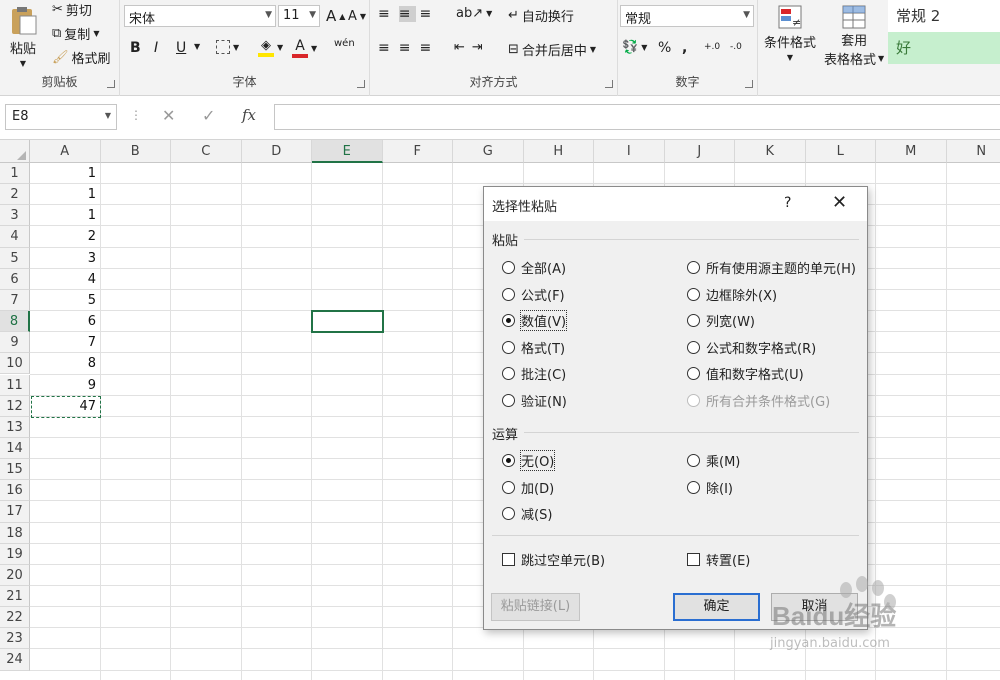 This screenshot has height=680, width=1000. I want to click on cell-a1: 1, so click(65, 173).